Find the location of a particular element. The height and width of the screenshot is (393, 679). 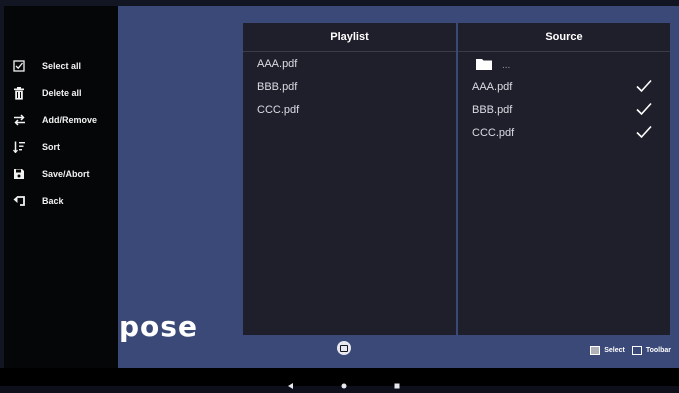

menu-item-save-abort: Save/Abort is located at coordinates (61, 174).